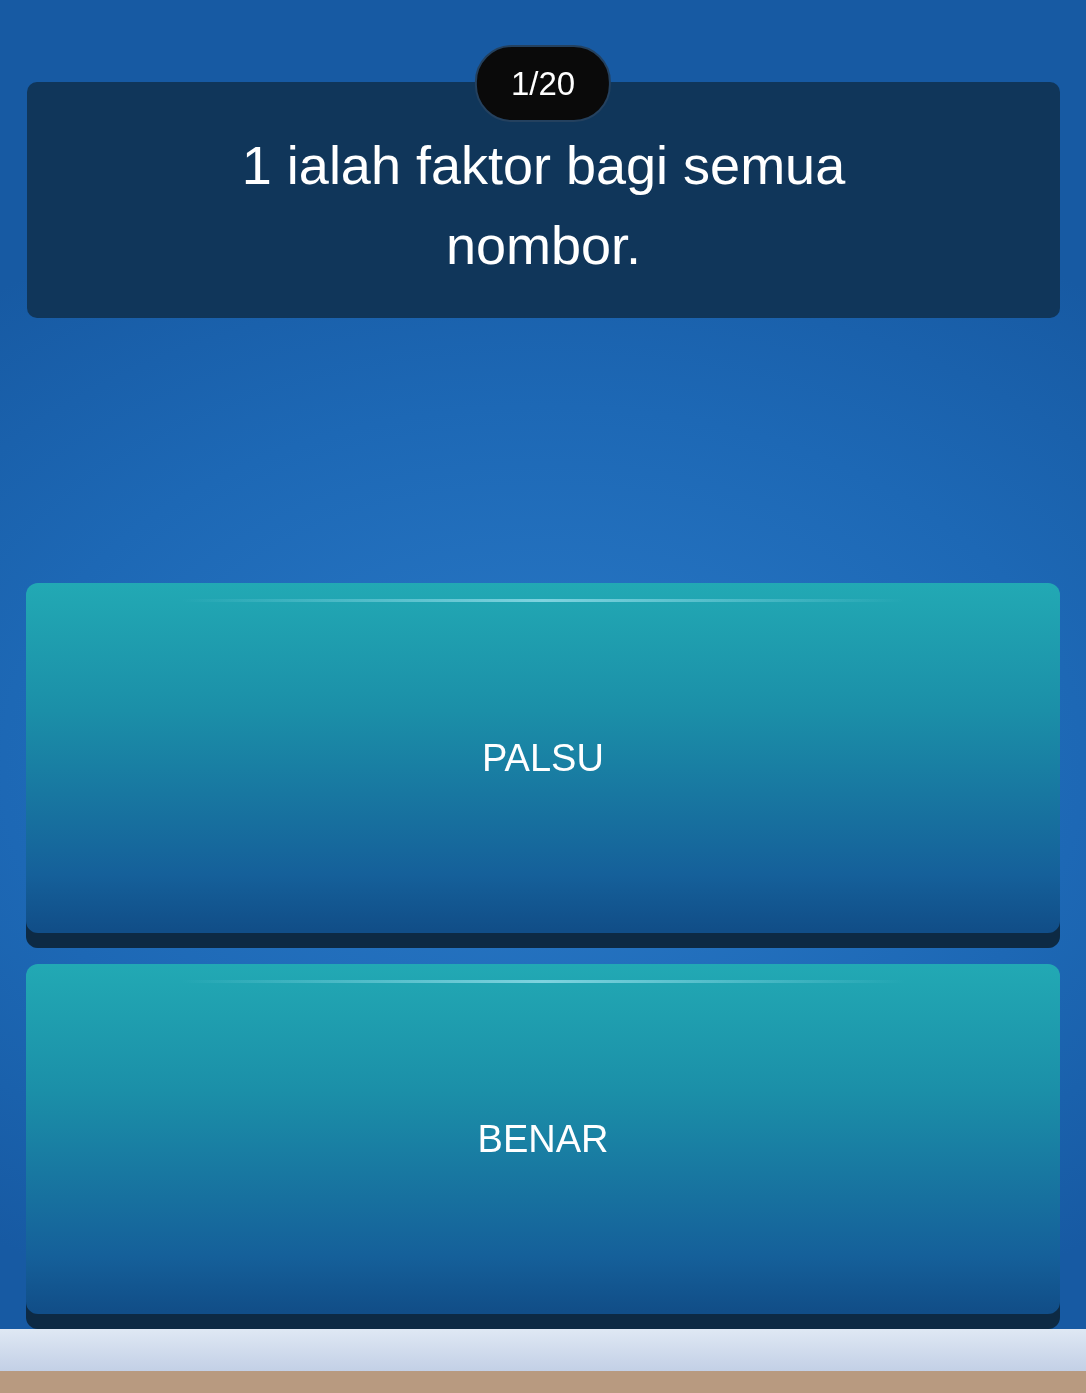 Image resolution: width=1086 pixels, height=1393 pixels. I want to click on question-text: 1 ialah faktor bagi semua nombor., so click(543, 205).